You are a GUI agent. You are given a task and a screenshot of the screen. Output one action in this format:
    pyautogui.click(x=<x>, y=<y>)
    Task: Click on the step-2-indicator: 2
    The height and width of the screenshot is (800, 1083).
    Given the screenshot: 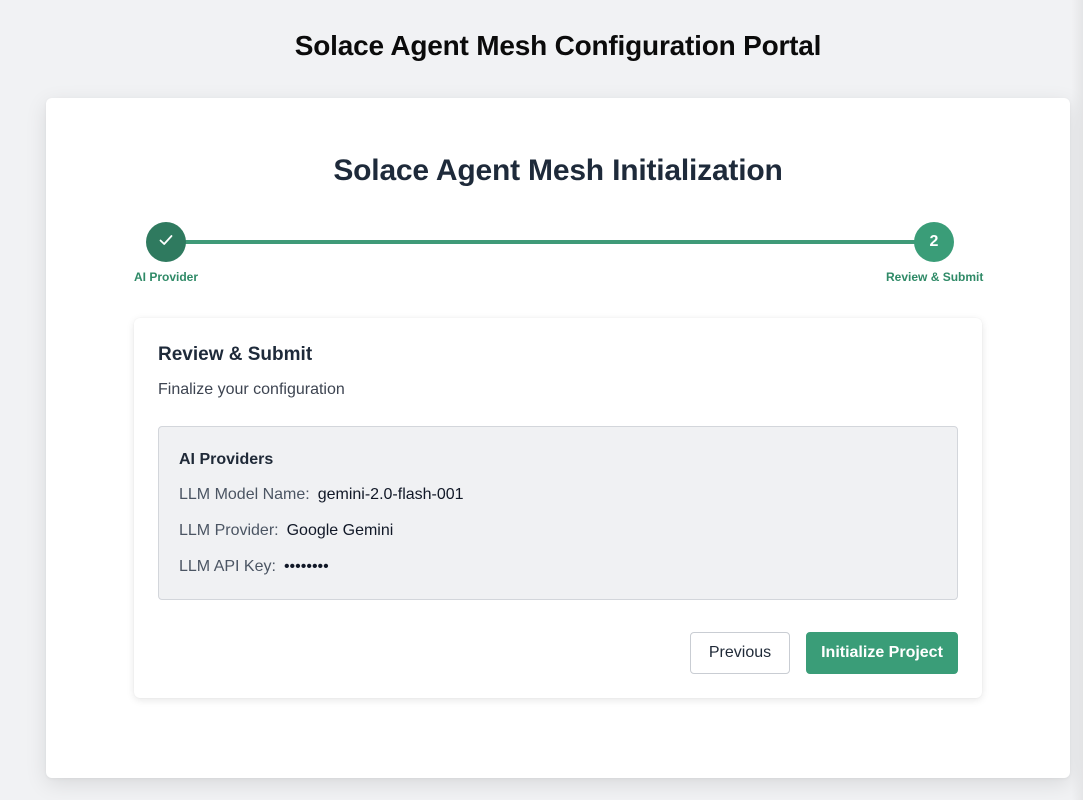 What is the action you would take?
    pyautogui.click(x=934, y=242)
    